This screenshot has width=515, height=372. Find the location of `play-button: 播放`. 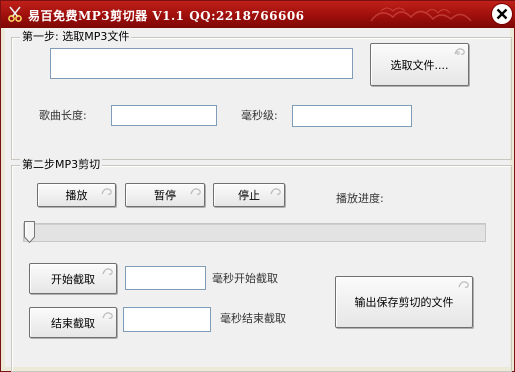

play-button: 播放 is located at coordinates (76, 195).